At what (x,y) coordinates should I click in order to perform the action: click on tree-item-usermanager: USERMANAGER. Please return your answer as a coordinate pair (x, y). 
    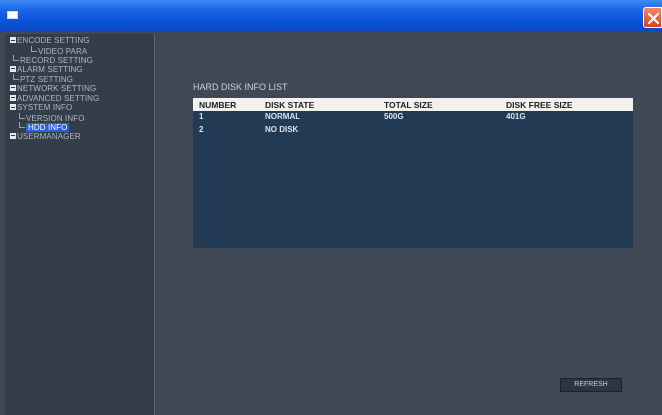
    Looking at the image, I should click on (80, 137).